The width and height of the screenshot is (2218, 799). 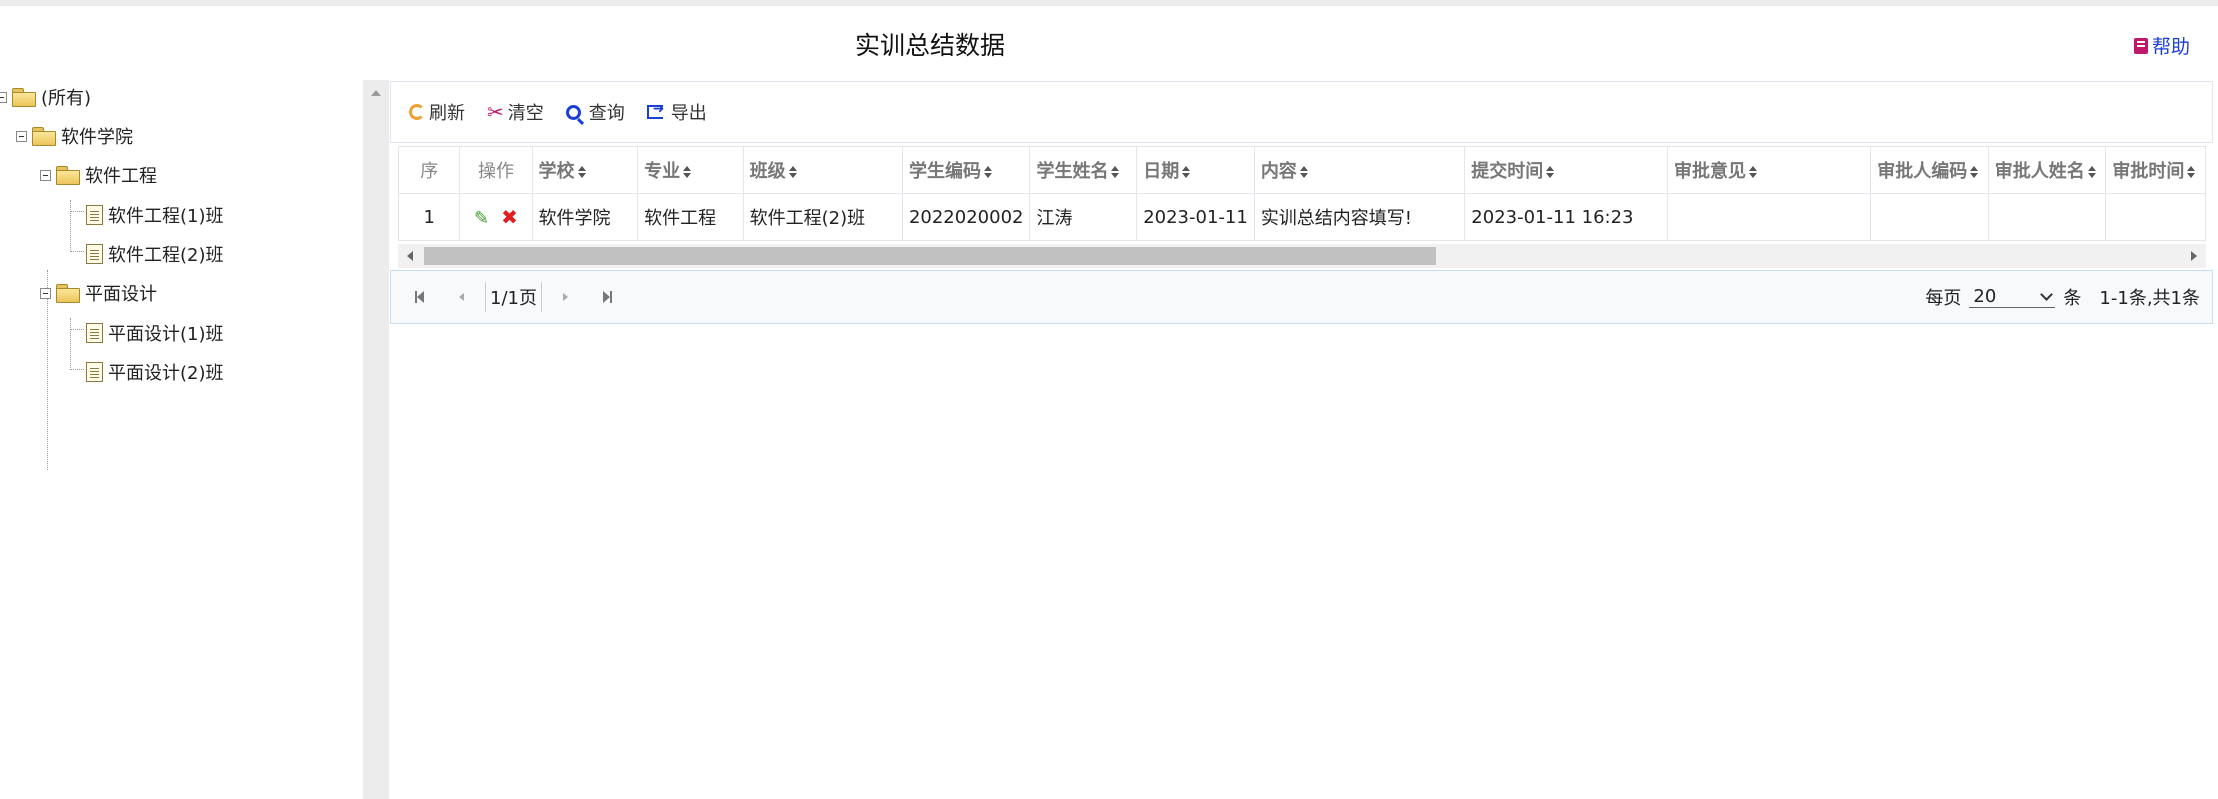 What do you see at coordinates (410, 256) in the screenshot?
I see `scroll-left-icon` at bounding box center [410, 256].